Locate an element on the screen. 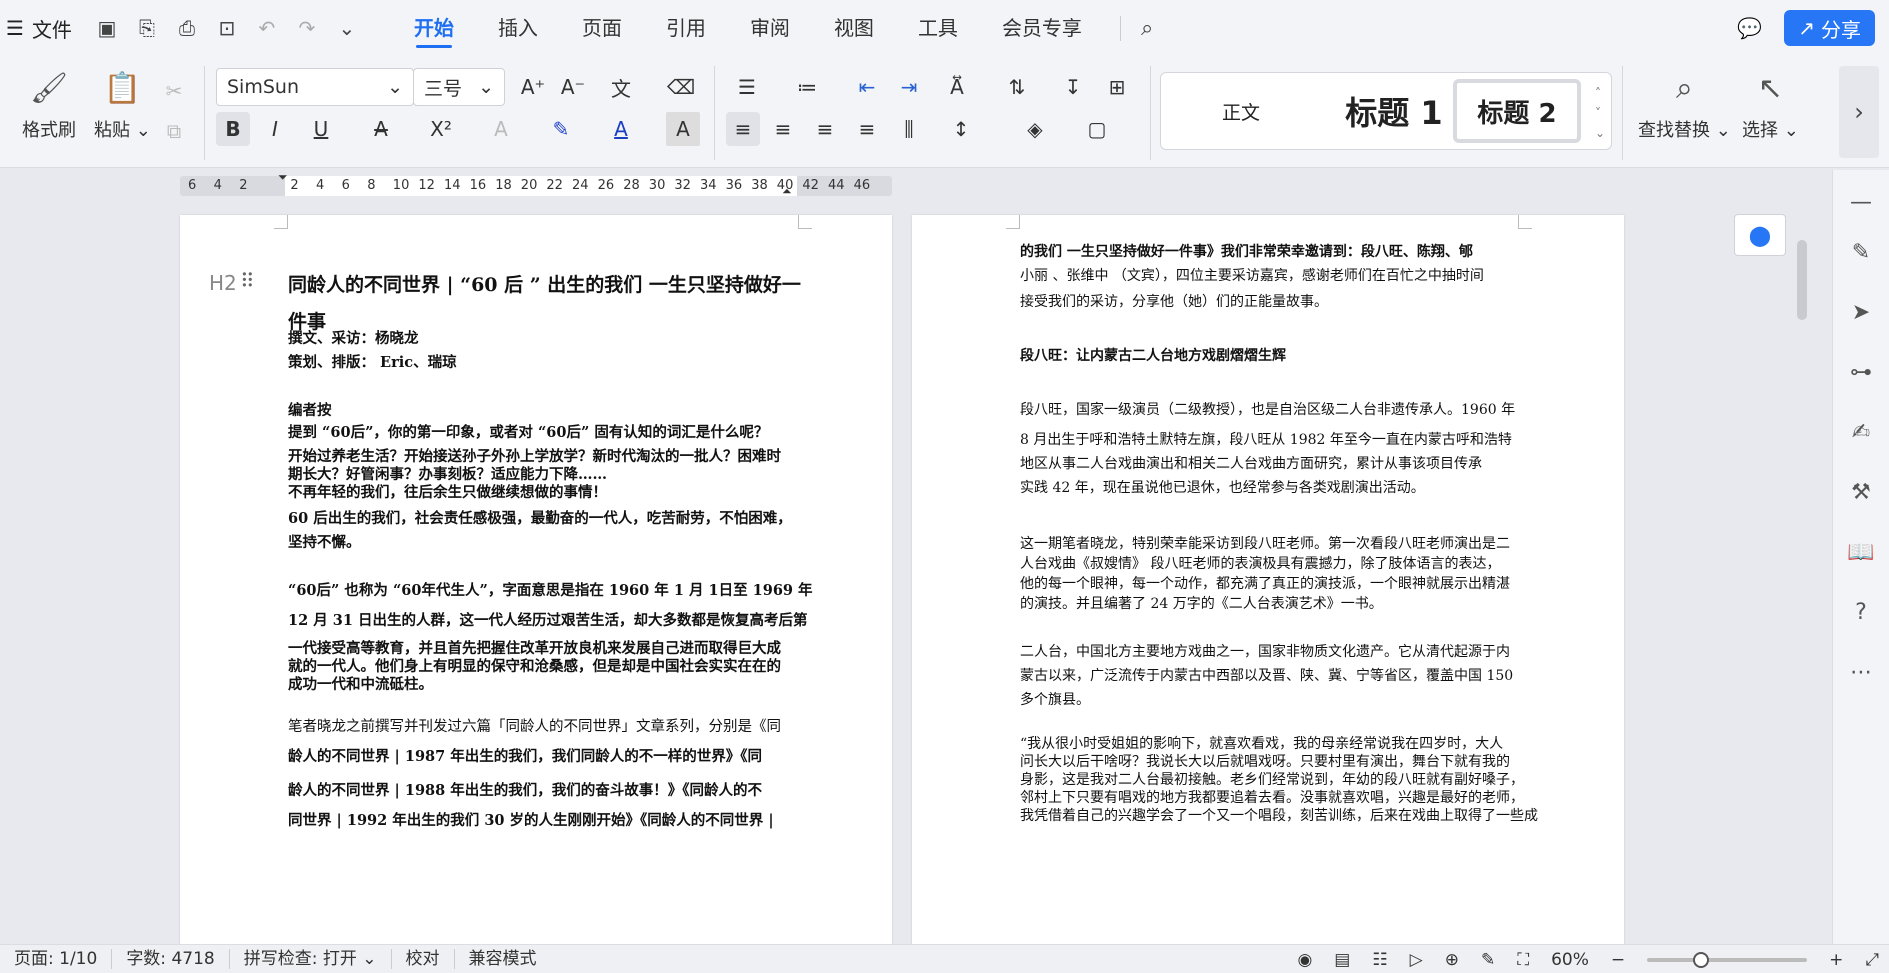 The height and width of the screenshot is (973, 1889). tab-item: 页面 is located at coordinates (602, 28).